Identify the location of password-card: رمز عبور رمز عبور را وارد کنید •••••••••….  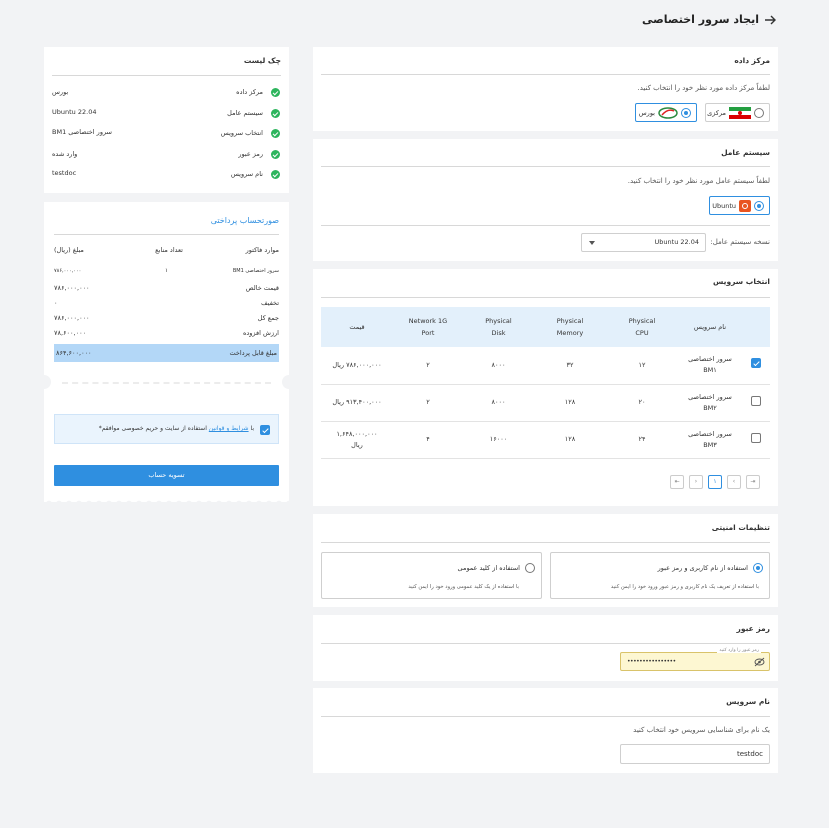
(545, 648).